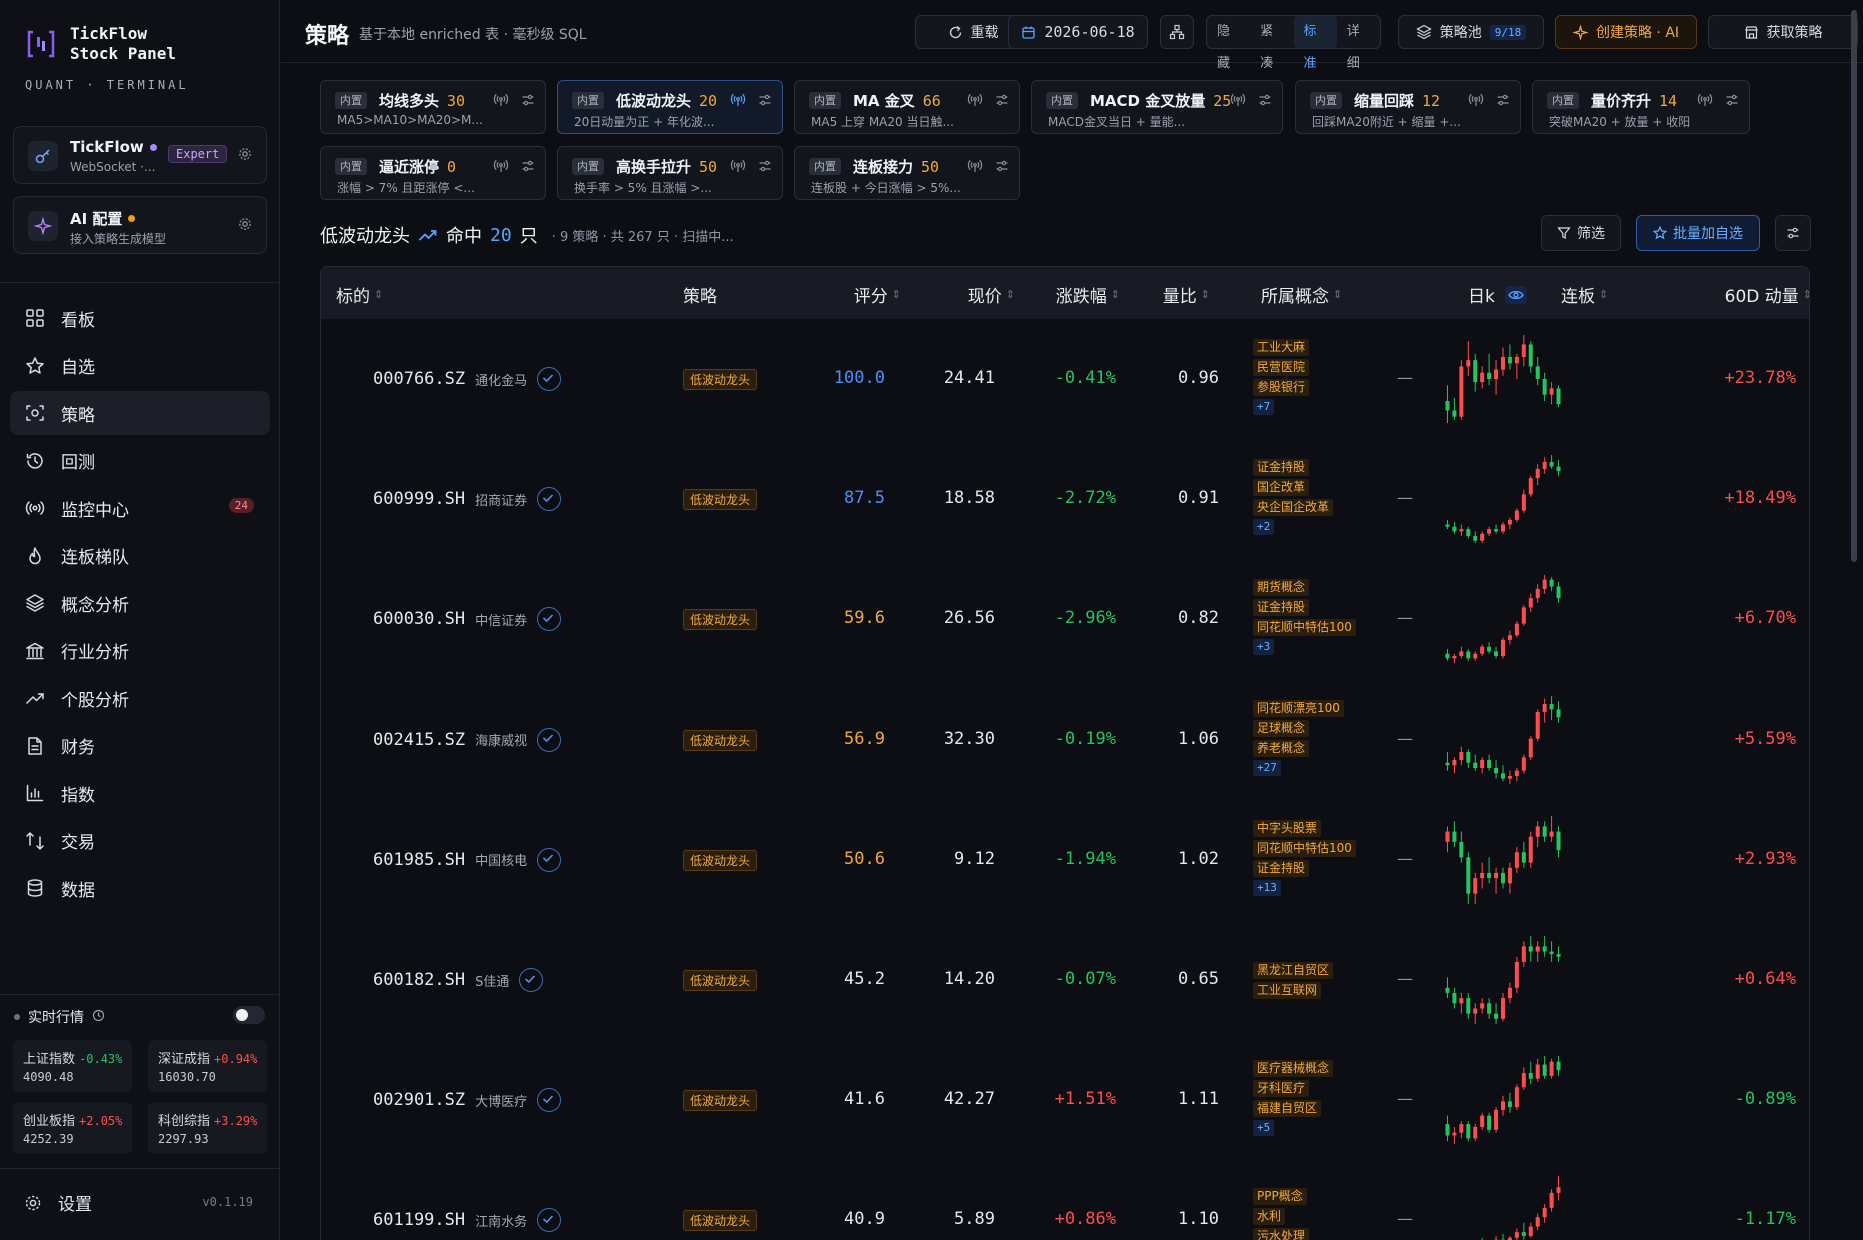  Describe the element at coordinates (419, 980) in the screenshot. I see `stock-code: 600182.SH` at that location.